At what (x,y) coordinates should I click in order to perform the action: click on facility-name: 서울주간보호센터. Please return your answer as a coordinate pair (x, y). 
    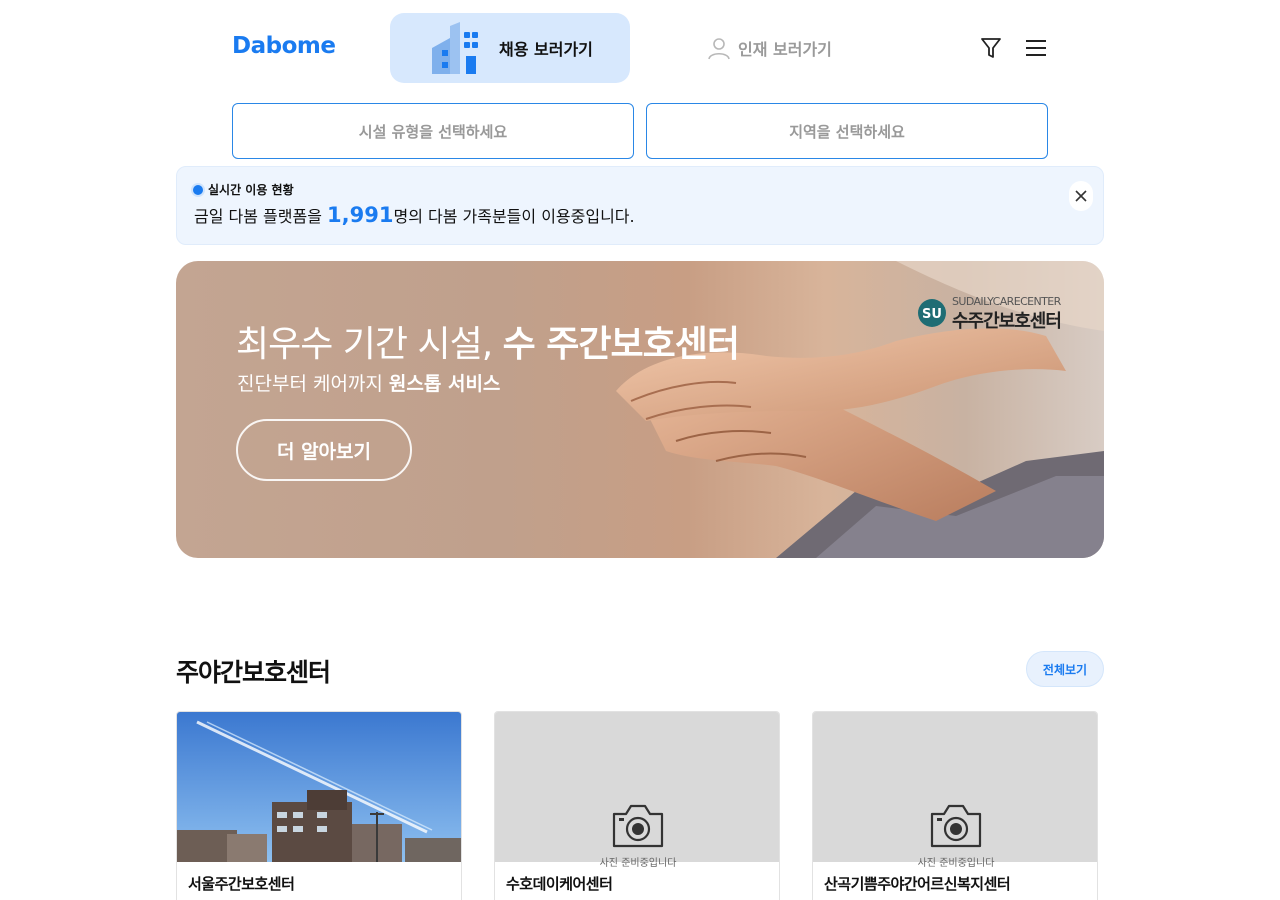
    Looking at the image, I should click on (241, 884).